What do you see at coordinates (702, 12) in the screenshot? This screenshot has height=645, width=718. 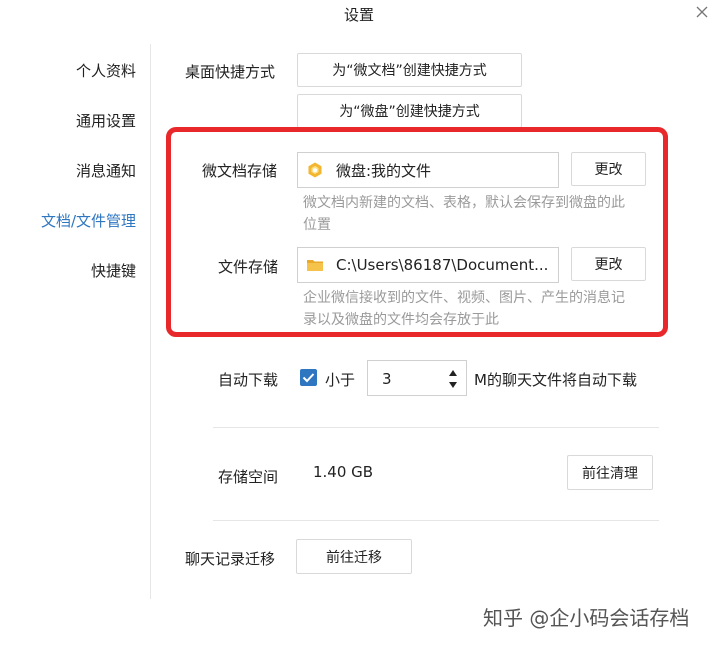 I see `close-icon` at bounding box center [702, 12].